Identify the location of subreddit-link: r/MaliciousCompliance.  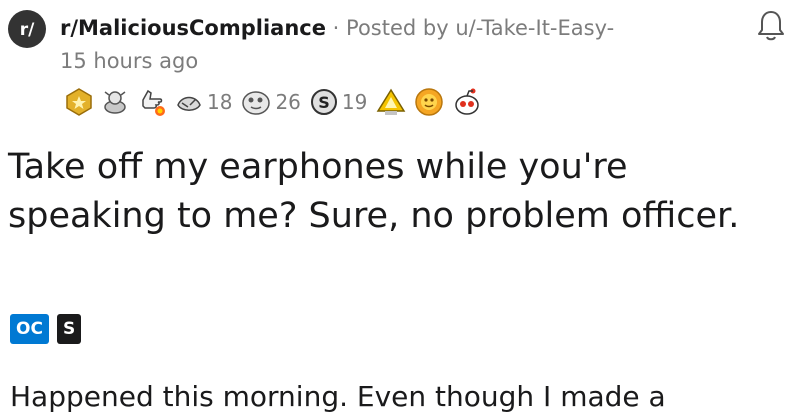
(193, 28).